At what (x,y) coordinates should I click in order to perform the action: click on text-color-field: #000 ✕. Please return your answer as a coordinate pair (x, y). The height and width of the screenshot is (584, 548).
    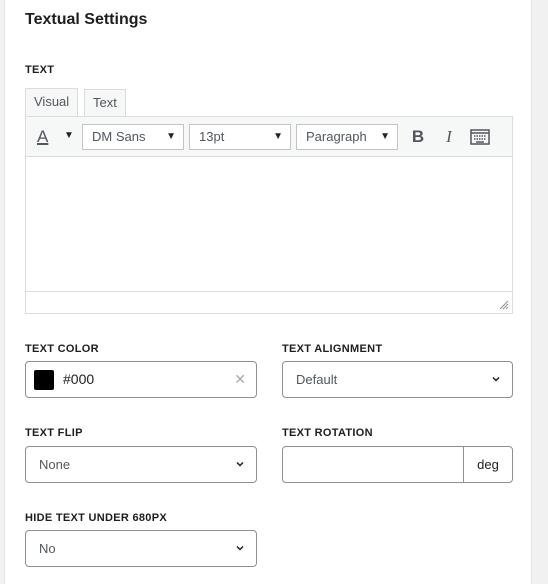
    Looking at the image, I should click on (141, 379).